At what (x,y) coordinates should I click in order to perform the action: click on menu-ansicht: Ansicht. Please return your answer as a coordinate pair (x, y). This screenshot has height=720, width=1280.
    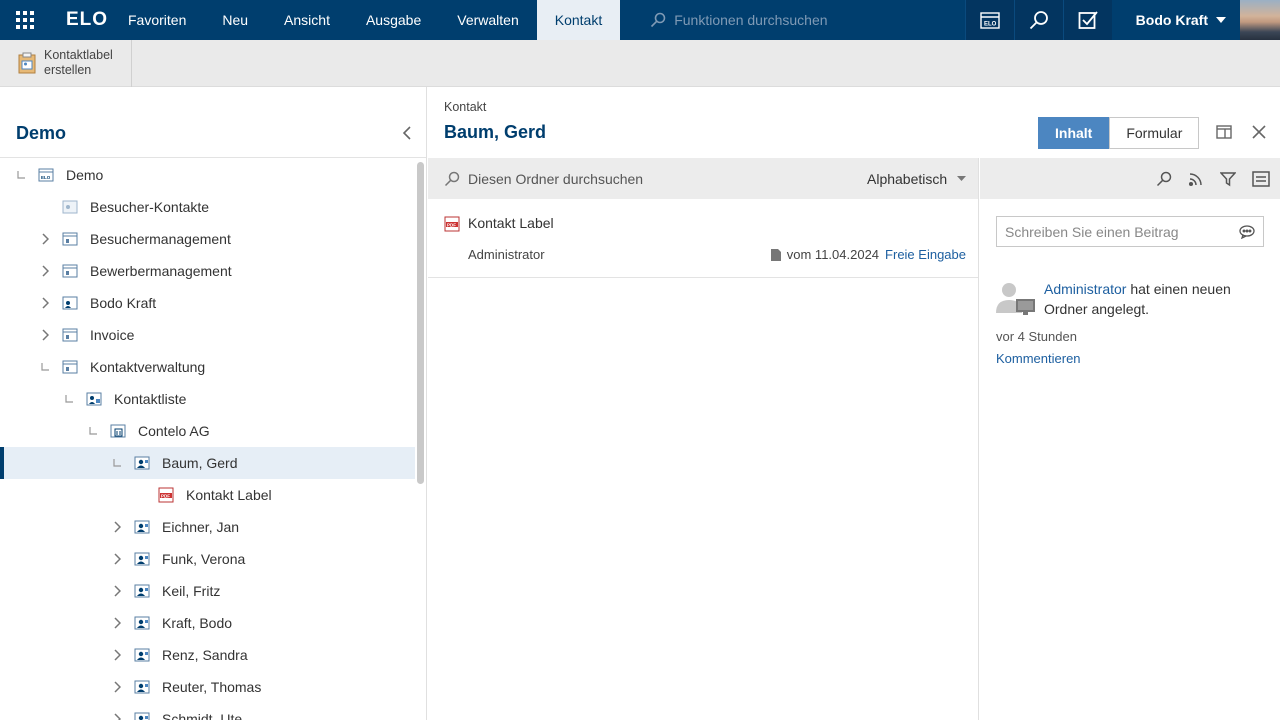
    Looking at the image, I should click on (307, 20).